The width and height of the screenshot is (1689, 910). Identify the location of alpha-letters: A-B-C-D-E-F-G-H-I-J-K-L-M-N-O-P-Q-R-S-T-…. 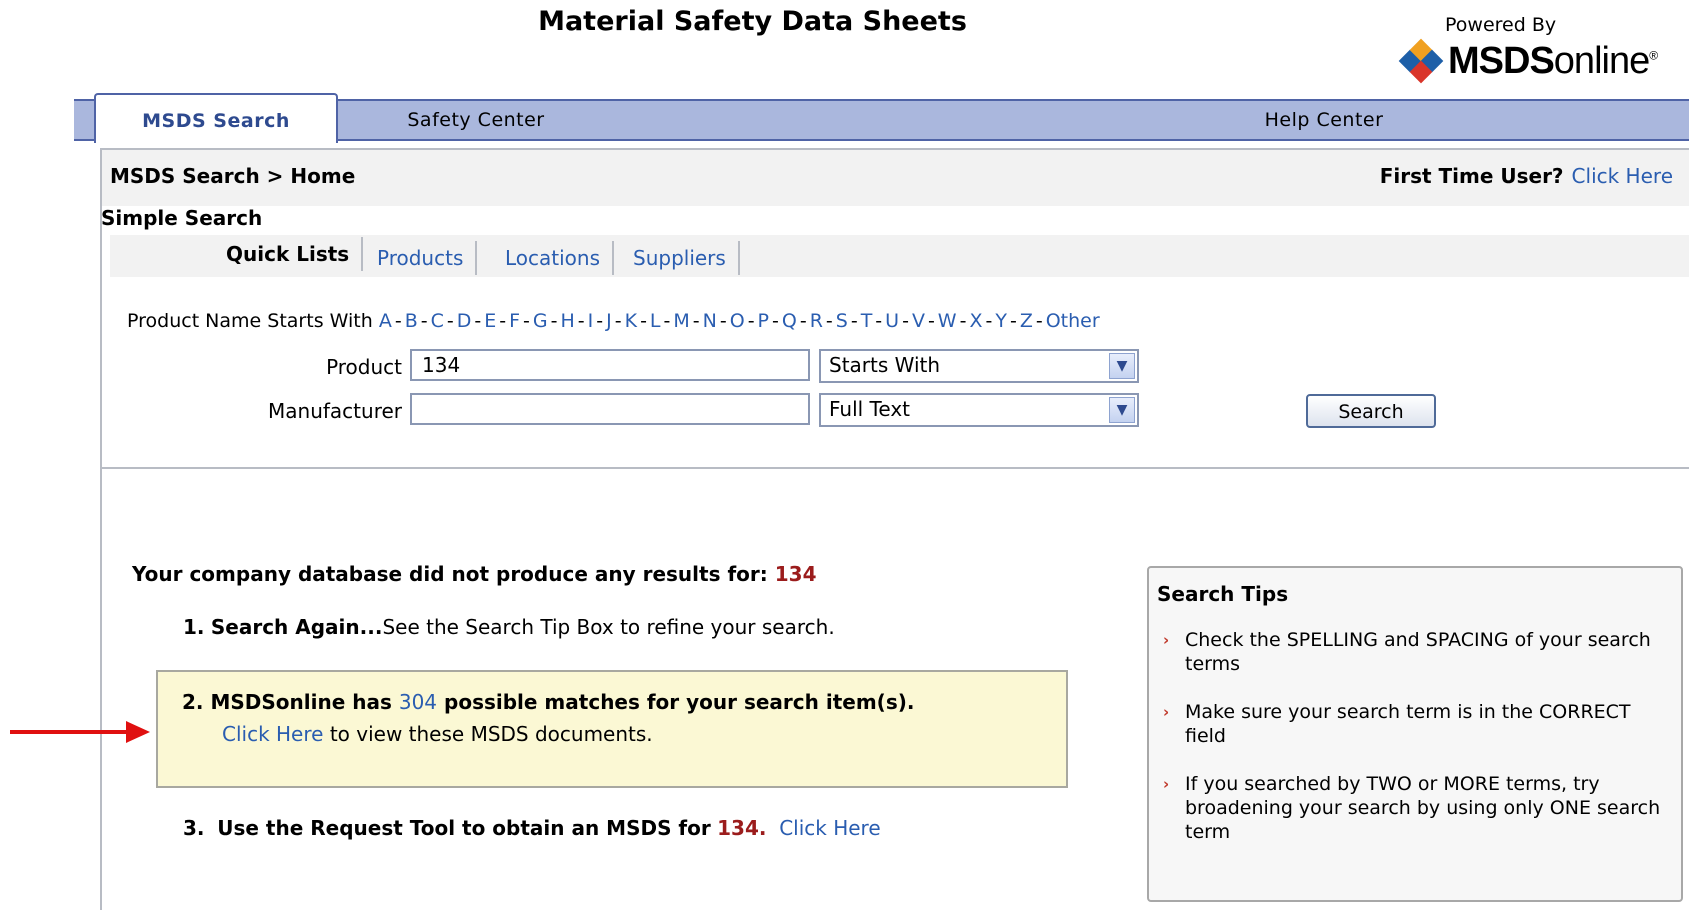
(739, 321).